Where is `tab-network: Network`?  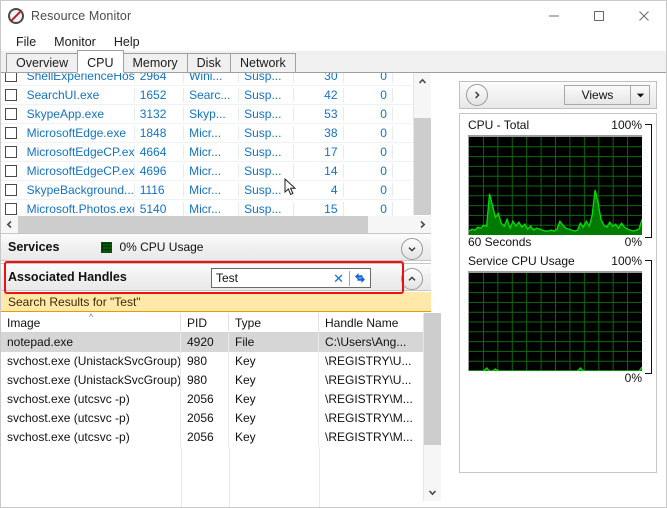
tab-network: Network is located at coordinates (262, 63).